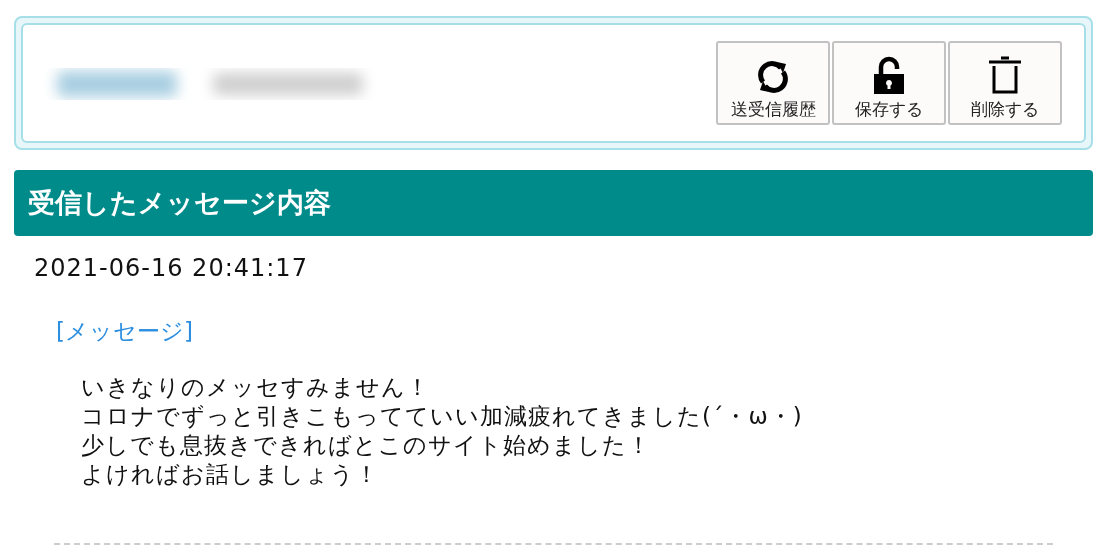 This screenshot has width=1106, height=560. What do you see at coordinates (125, 331) in the screenshot?
I see `message-label: [メッセージ]` at bounding box center [125, 331].